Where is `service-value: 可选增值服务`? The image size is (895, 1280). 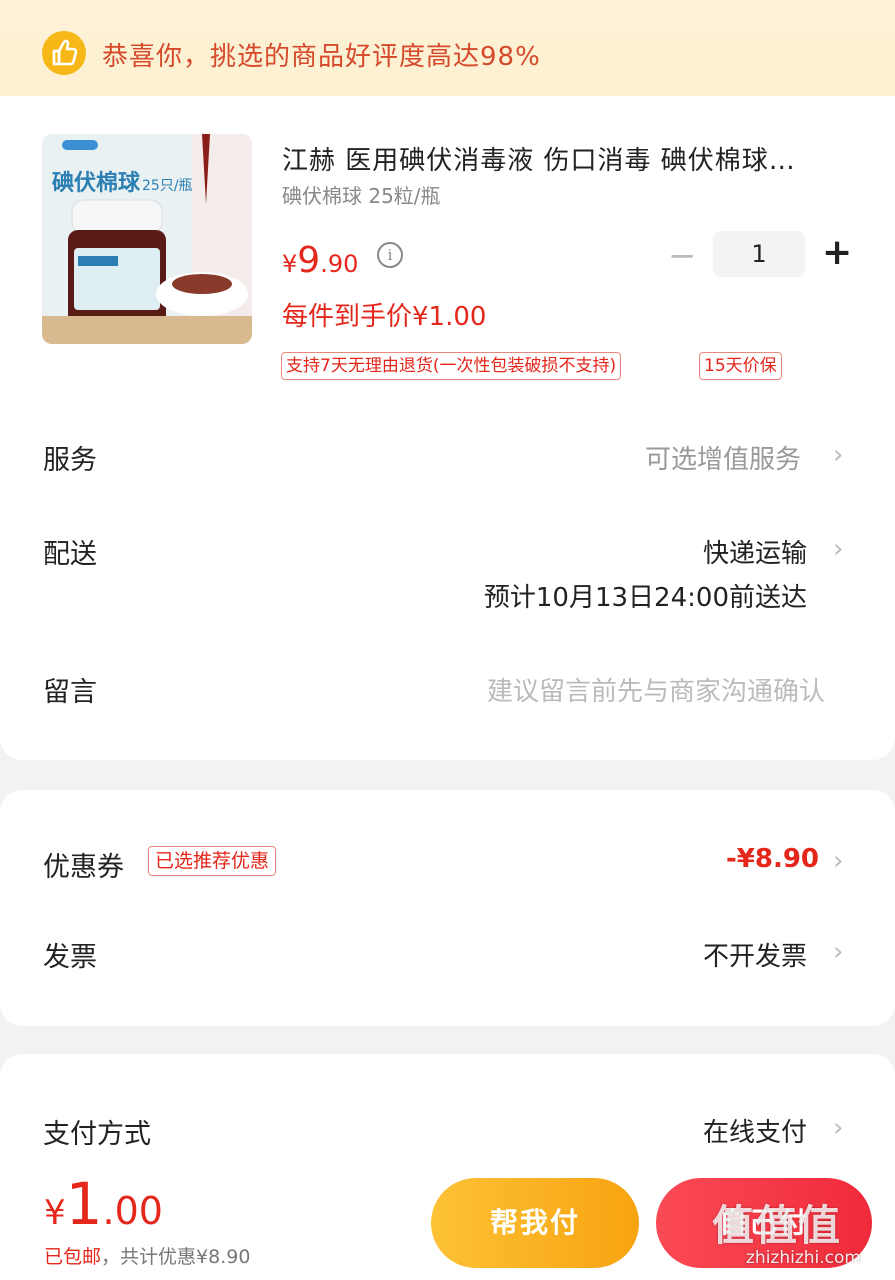 service-value: 可选增值服务 is located at coordinates (723, 457).